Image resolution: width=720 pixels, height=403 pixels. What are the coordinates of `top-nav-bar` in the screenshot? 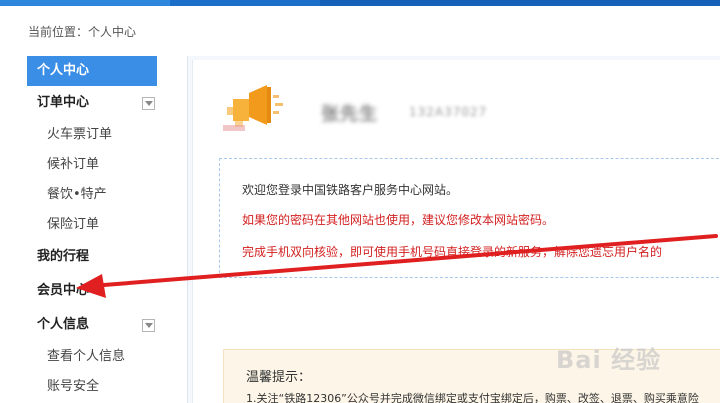 It's located at (360, 3).